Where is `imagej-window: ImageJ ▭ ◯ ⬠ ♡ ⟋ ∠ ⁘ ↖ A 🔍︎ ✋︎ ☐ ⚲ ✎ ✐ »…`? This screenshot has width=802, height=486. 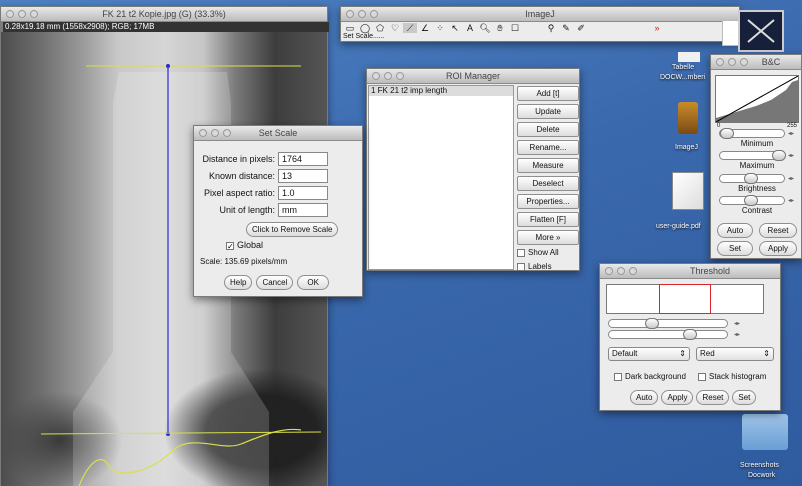 imagej-window: ImageJ ▭ ◯ ⬠ ♡ ⟋ ∠ ⁘ ↖ A 🔍︎ ✋︎ ☐ ⚲ ✎ ✐ »… is located at coordinates (540, 24).